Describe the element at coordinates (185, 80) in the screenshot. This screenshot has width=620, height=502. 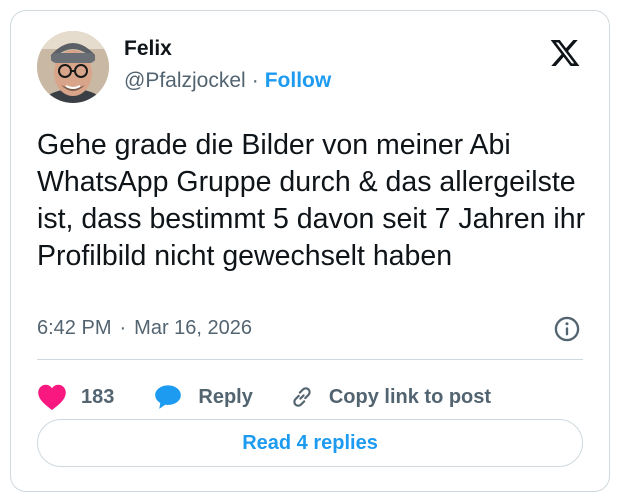
I see `author-handle: @Pfalzjockel` at that location.